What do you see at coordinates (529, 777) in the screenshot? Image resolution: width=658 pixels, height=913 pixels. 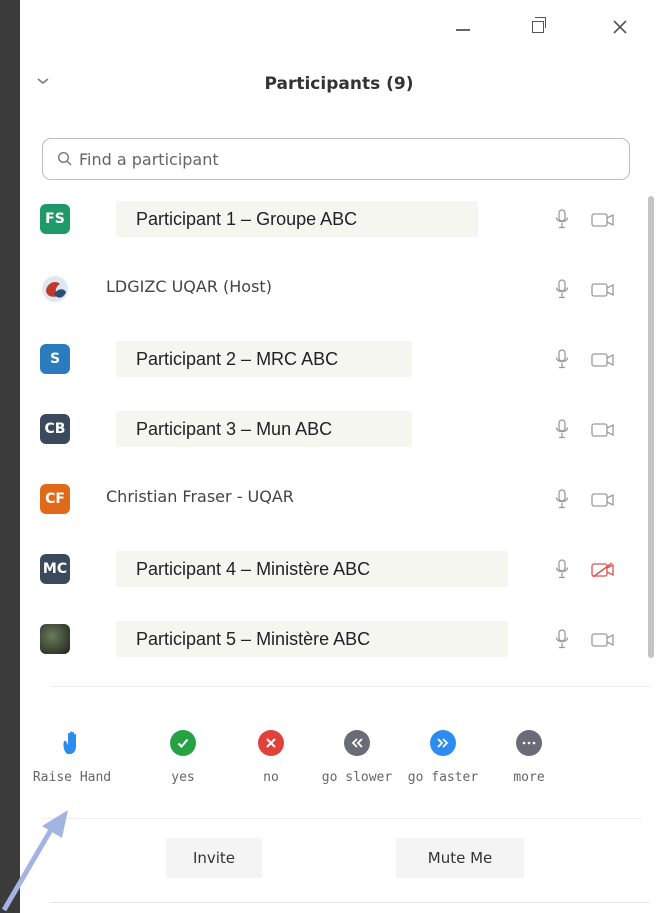 I see `reaction-label: more` at bounding box center [529, 777].